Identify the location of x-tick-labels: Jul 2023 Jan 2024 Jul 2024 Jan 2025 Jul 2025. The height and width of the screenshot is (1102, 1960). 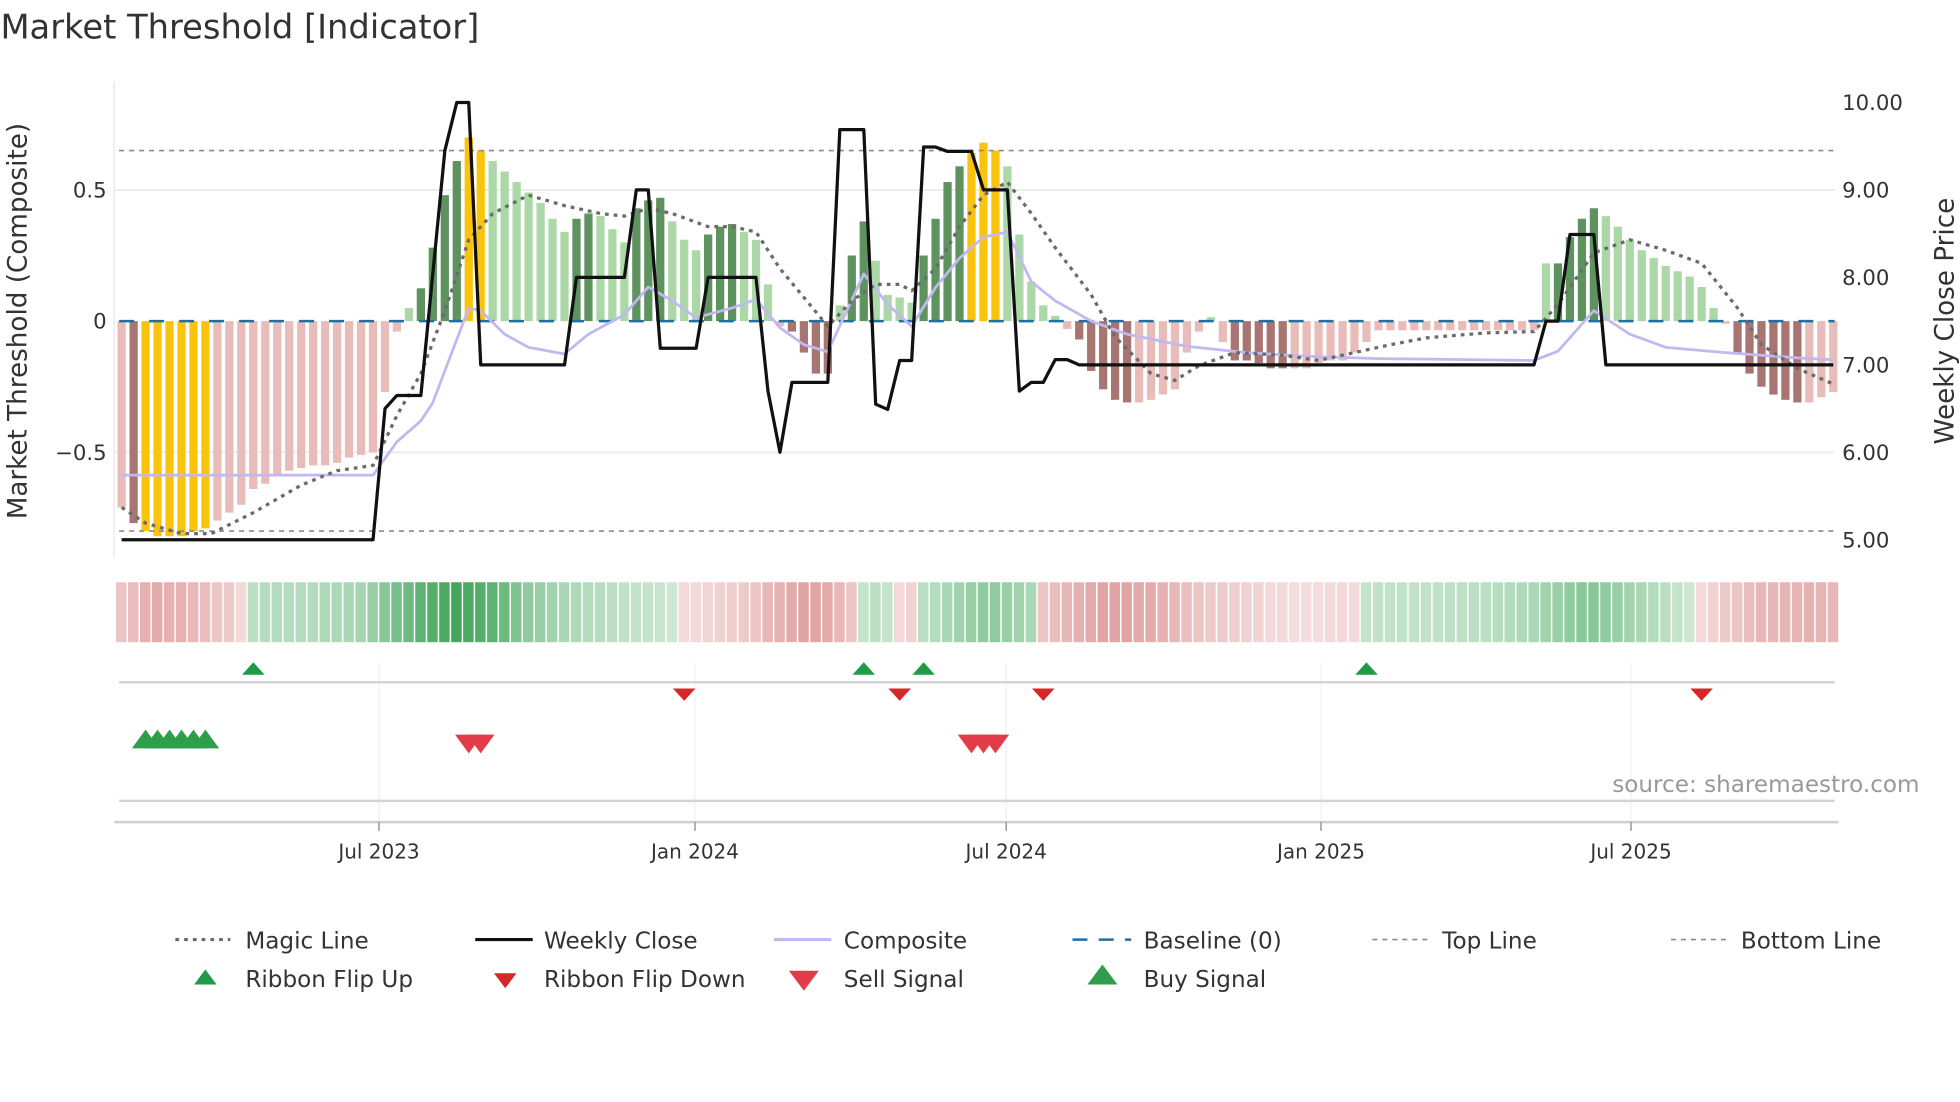
(1004, 842).